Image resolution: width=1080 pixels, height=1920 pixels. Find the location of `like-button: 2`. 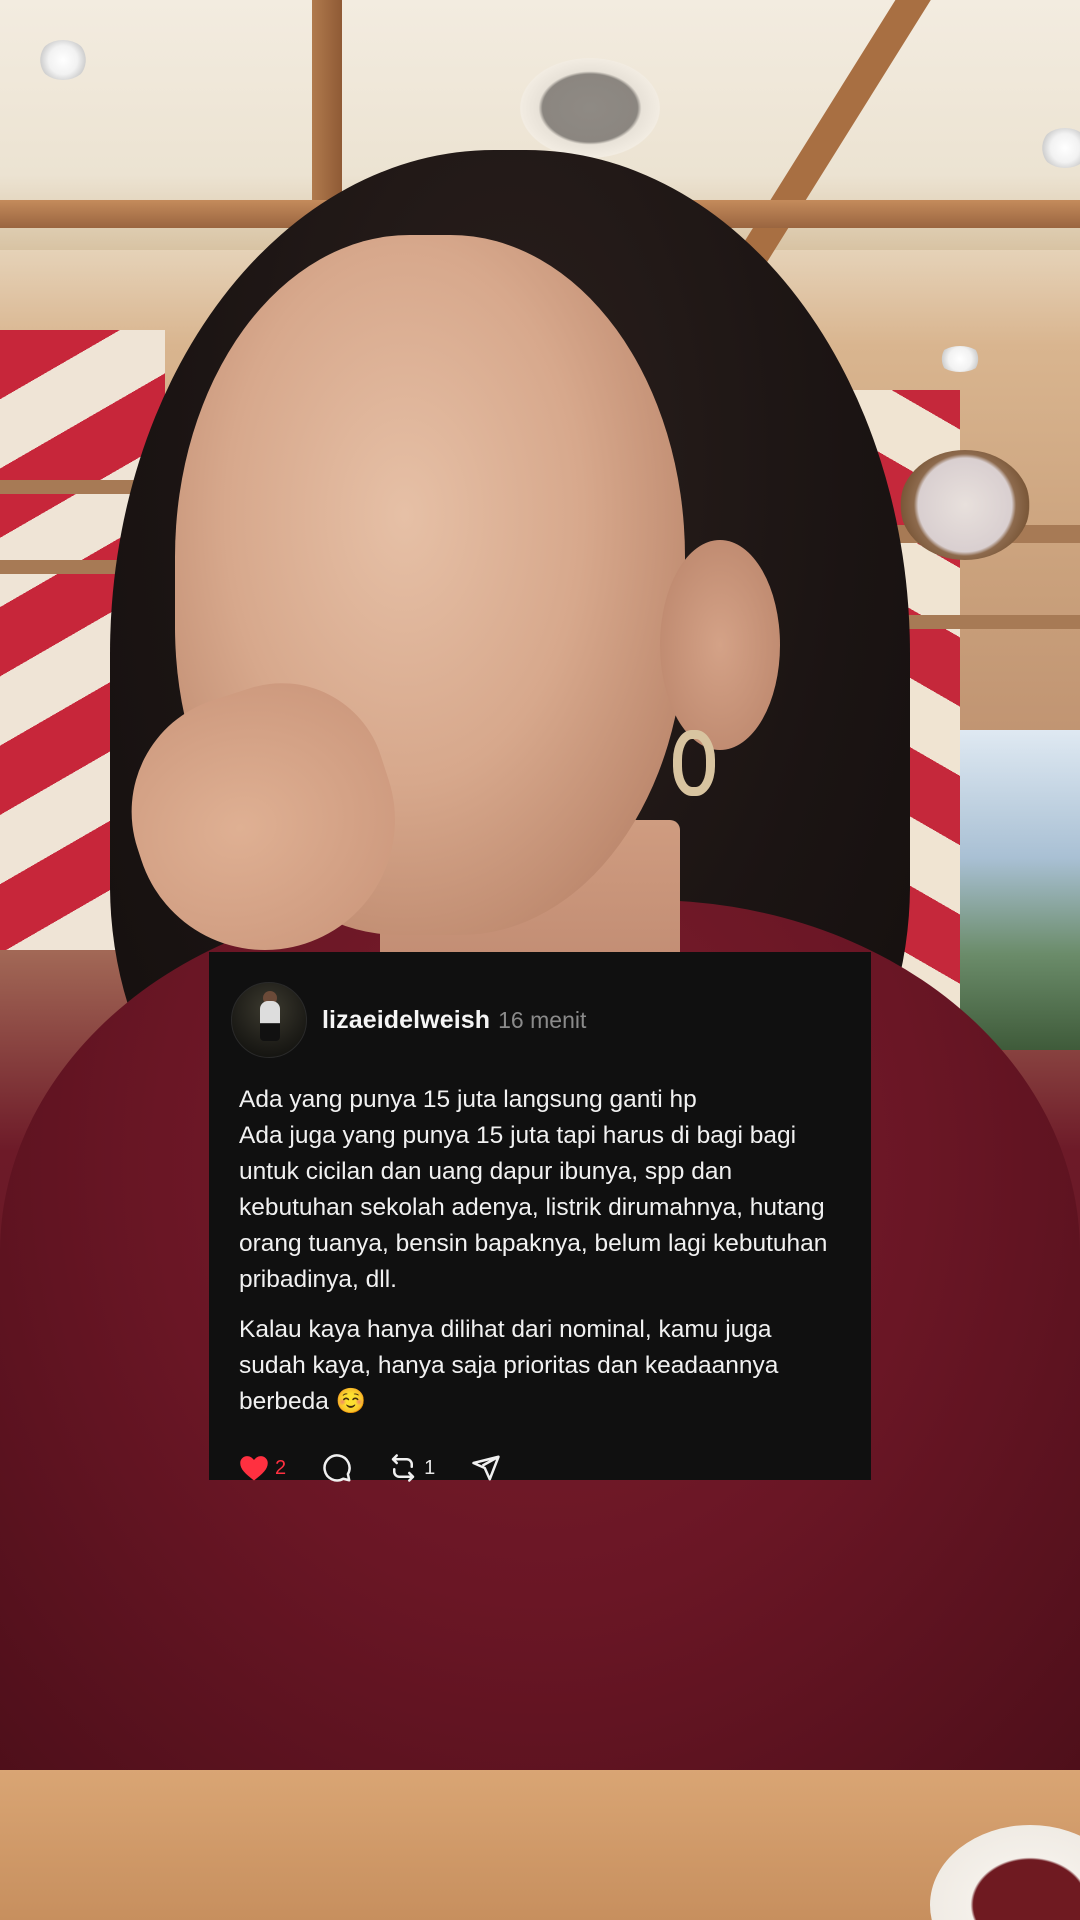

like-button: 2 is located at coordinates (262, 1468).